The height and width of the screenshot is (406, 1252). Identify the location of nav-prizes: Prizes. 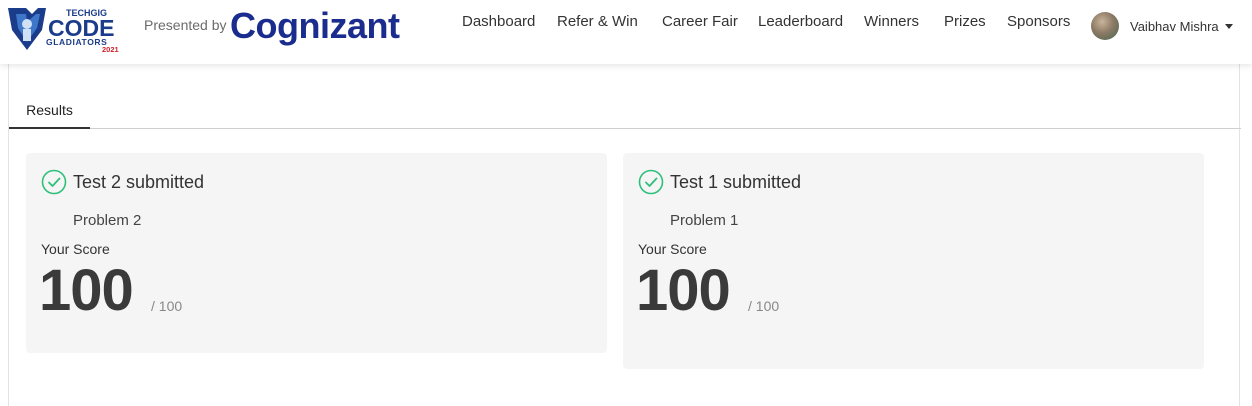
(975, 21).